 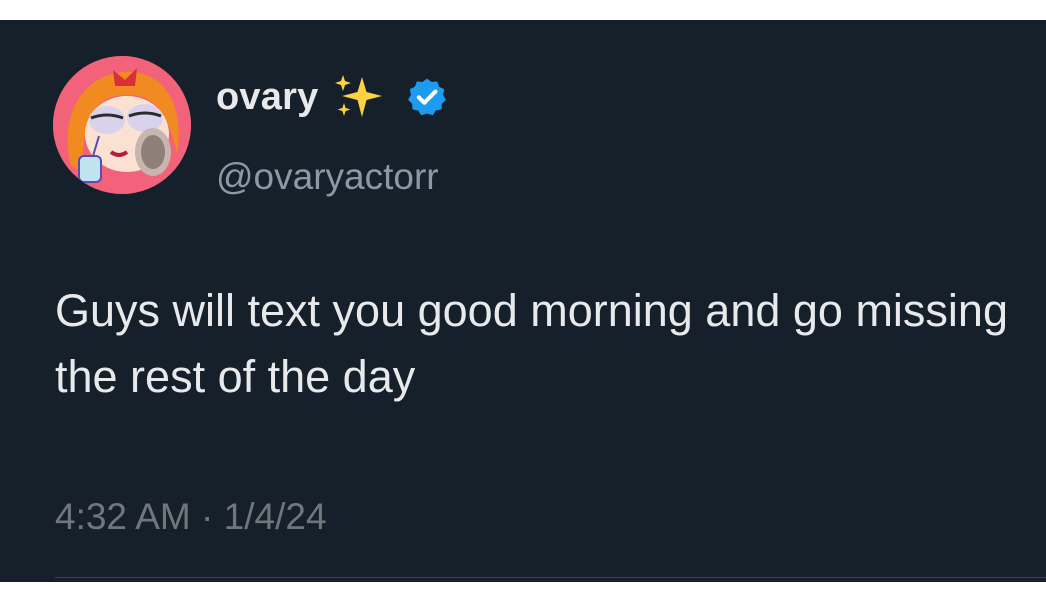 I want to click on user-handle: @ovaryactorr, so click(x=327, y=177).